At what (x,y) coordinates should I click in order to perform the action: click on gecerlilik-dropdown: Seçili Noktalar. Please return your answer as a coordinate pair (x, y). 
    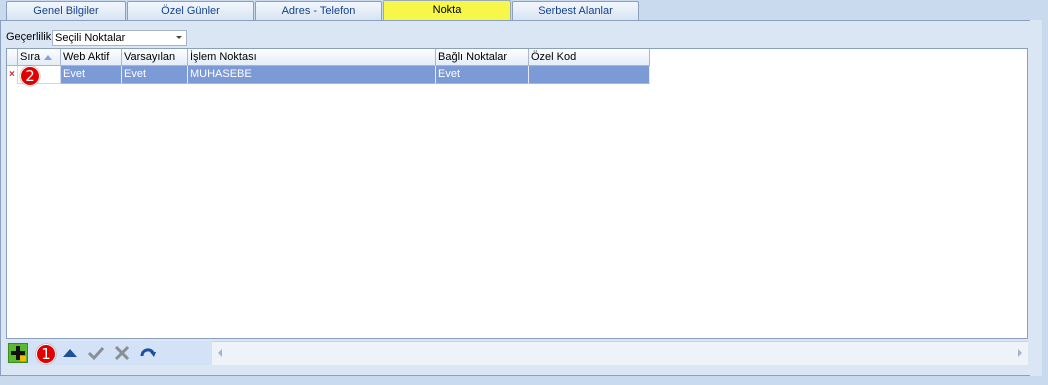
    Looking at the image, I should click on (119, 38).